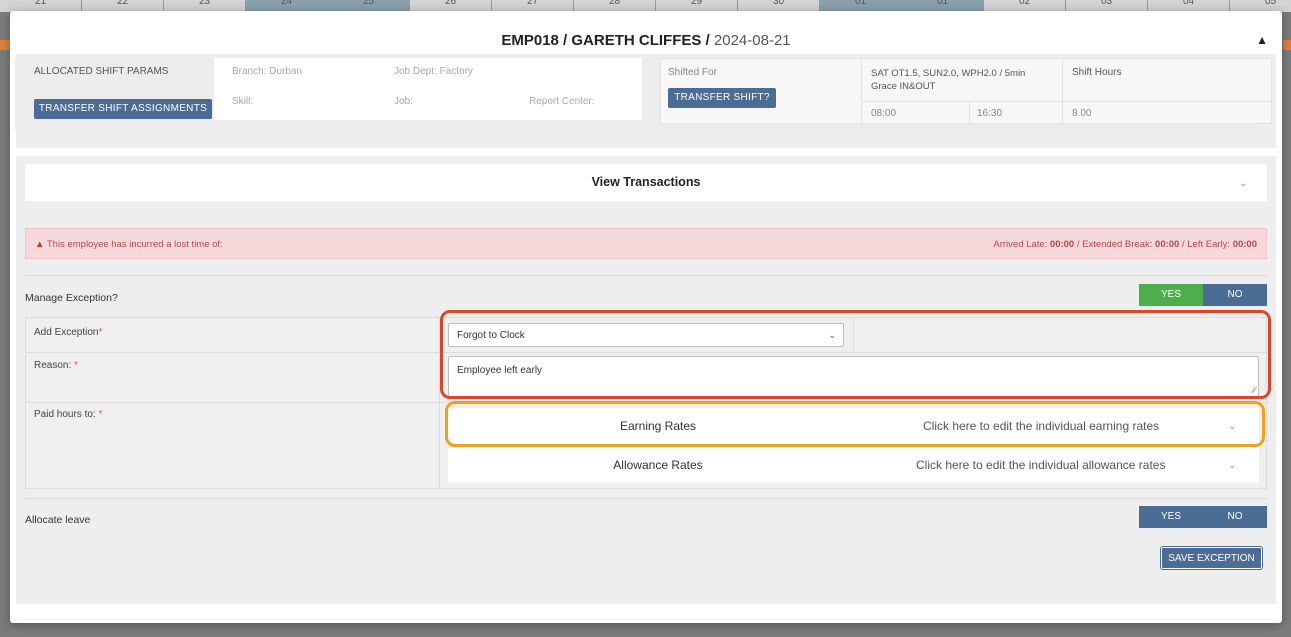  I want to click on shift-hours-value: 8.00, so click(1082, 113).